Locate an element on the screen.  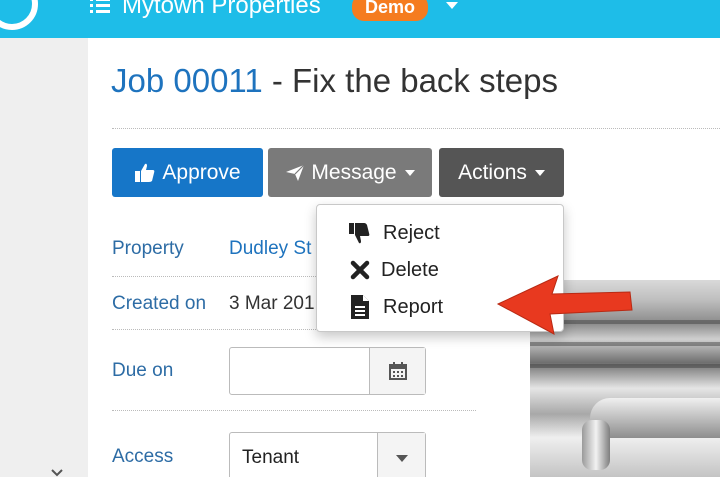
access-select-toggle is located at coordinates (401, 455).